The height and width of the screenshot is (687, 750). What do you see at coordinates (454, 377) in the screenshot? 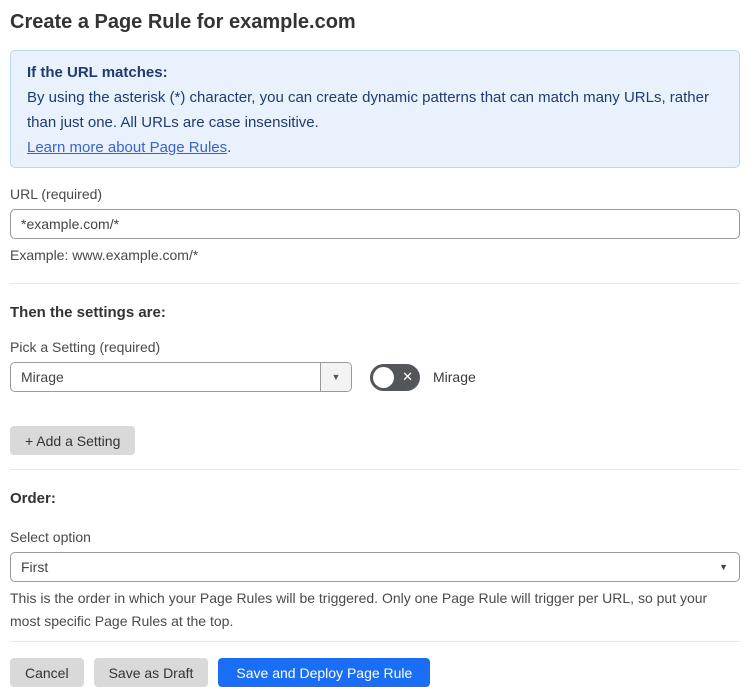
I see `toggle-label: Mirage` at bounding box center [454, 377].